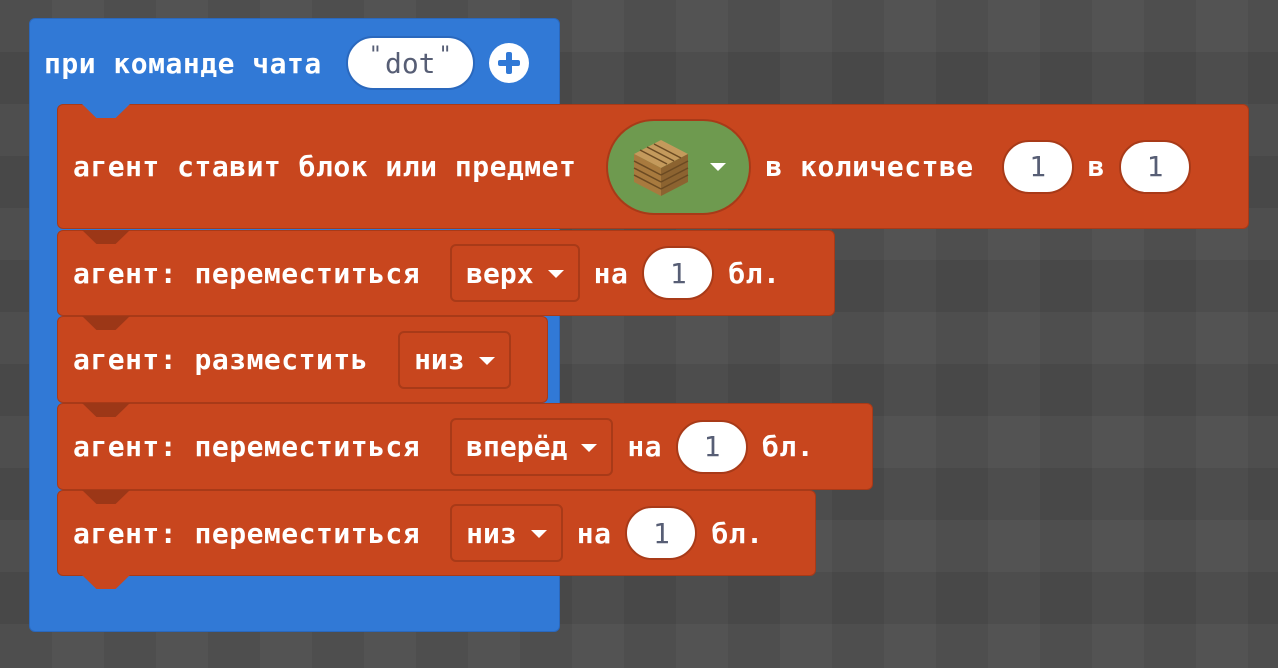  I want to click on quote-open: ", so click(375, 55).